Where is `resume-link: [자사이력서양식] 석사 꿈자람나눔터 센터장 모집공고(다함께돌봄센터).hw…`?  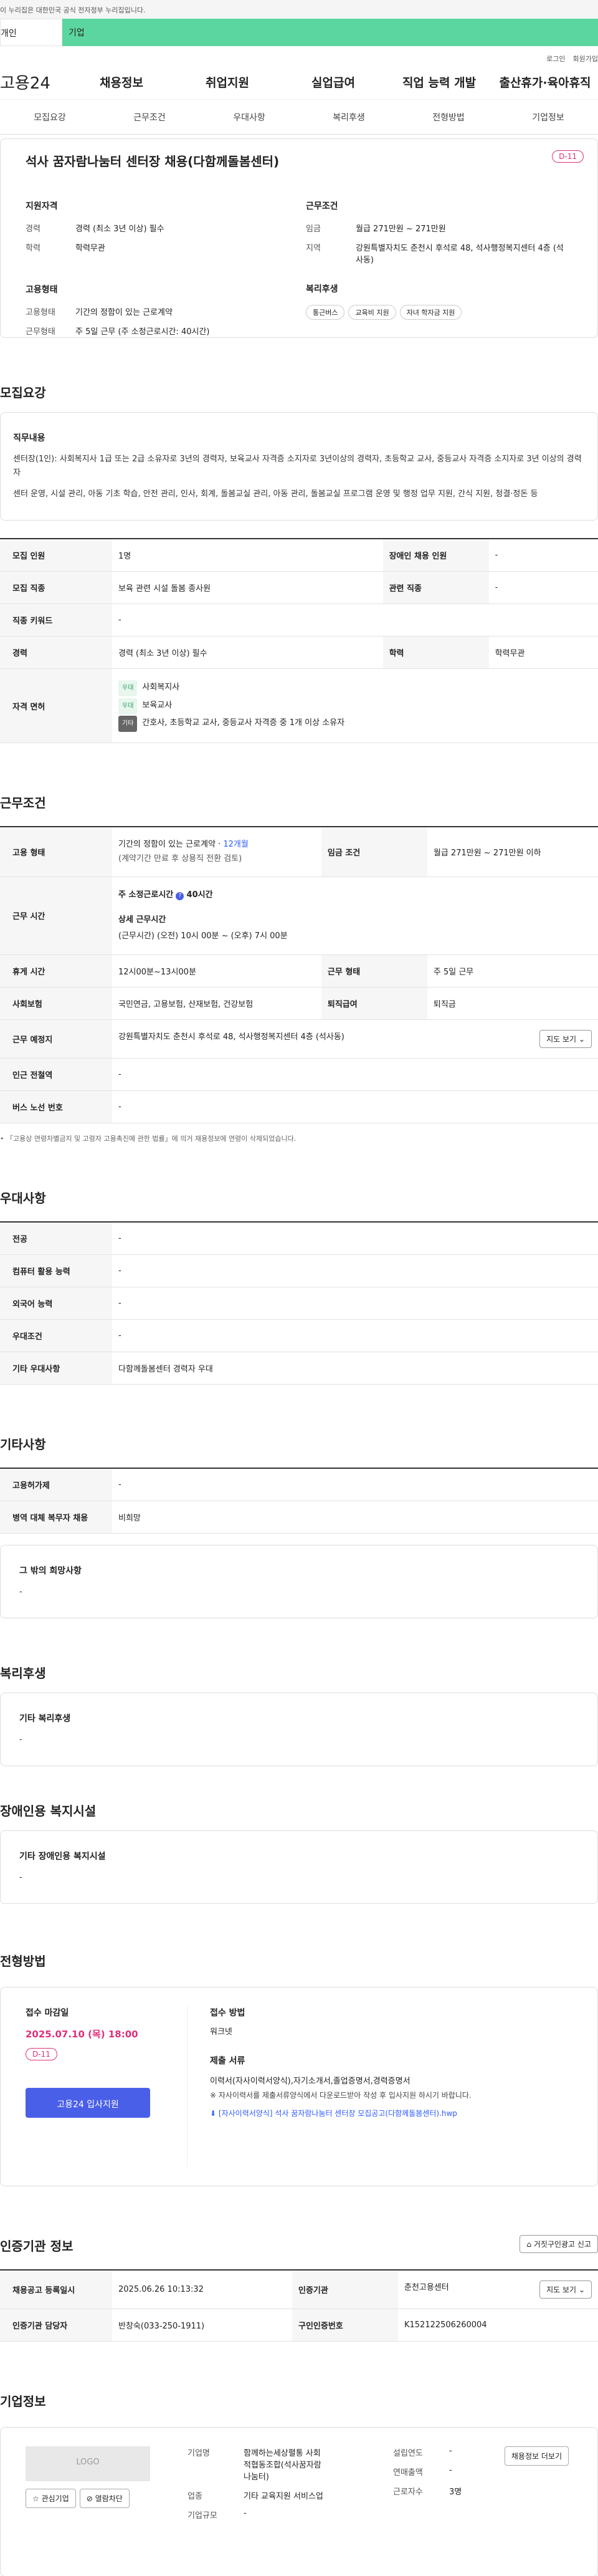 resume-link: [자사이력서양식] 석사 꿈자람나눔터 센터장 모집공고(다함께돌봄센터).hw… is located at coordinates (338, 2113).